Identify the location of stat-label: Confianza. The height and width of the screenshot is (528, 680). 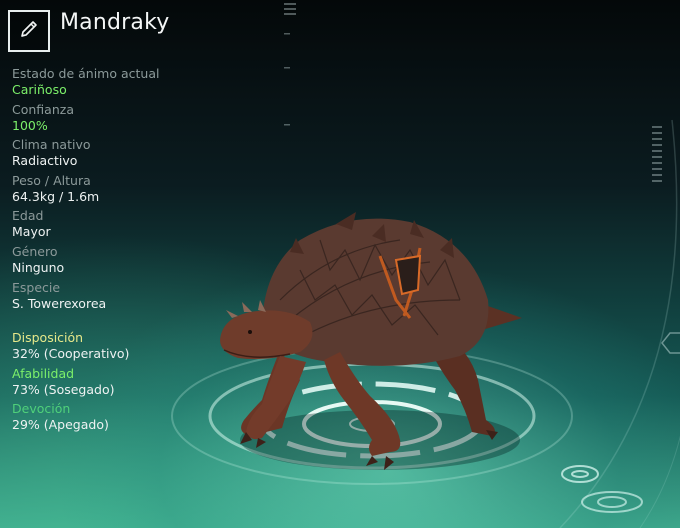
(43, 109).